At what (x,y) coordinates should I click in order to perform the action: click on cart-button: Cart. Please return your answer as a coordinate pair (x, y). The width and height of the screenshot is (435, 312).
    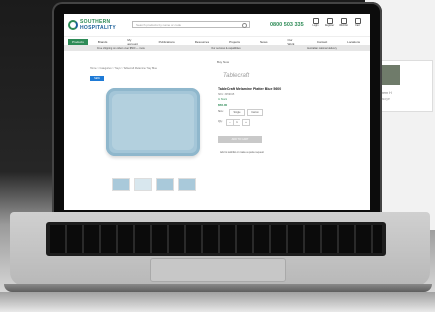
    Looking at the image, I should click on (357, 22).